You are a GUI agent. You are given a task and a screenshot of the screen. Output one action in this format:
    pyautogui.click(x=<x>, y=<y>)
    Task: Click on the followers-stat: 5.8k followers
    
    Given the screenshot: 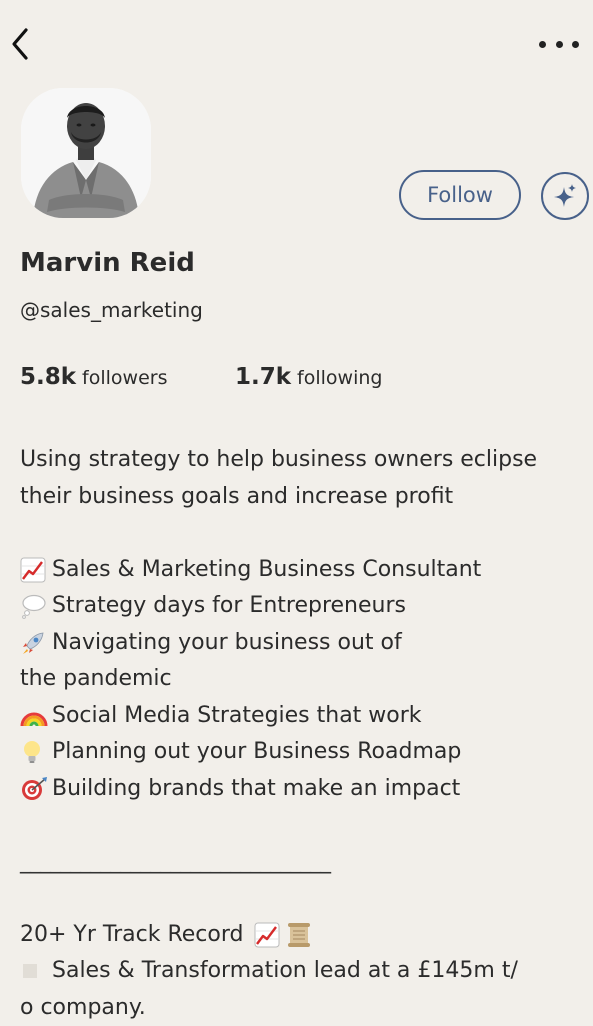 What is the action you would take?
    pyautogui.click(x=93, y=377)
    